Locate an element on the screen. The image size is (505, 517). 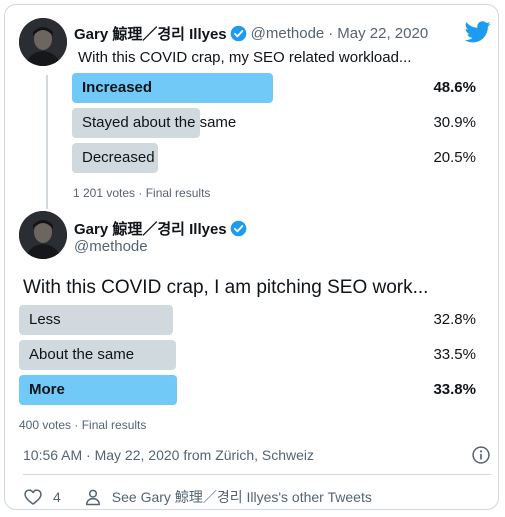
divider is located at coordinates (257, 474).